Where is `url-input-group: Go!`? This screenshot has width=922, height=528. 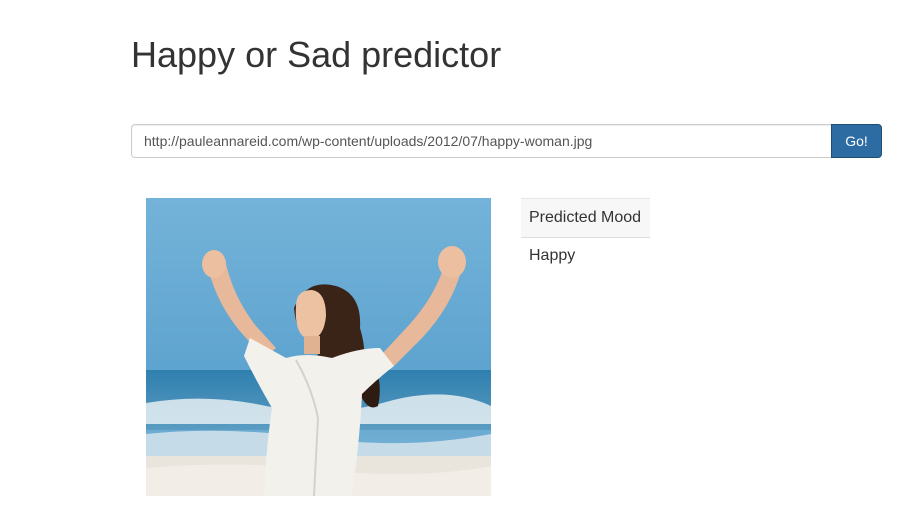 url-input-group: Go! is located at coordinates (506, 141).